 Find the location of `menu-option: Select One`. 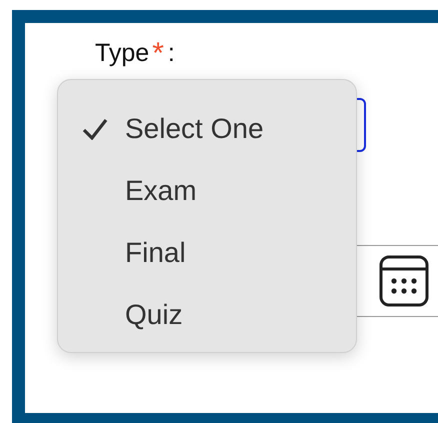

menu-option: Select One is located at coordinates (207, 129).